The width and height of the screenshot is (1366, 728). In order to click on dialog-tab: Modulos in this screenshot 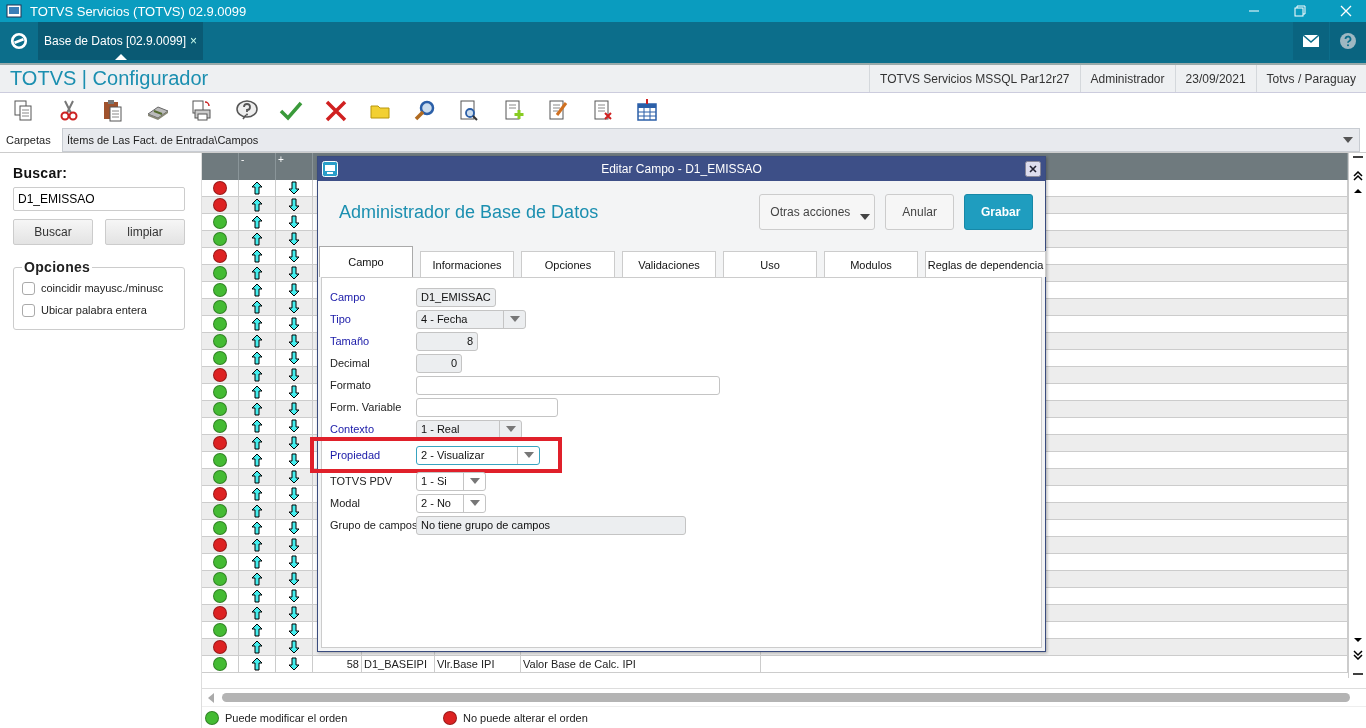, I will do `click(871, 264)`.